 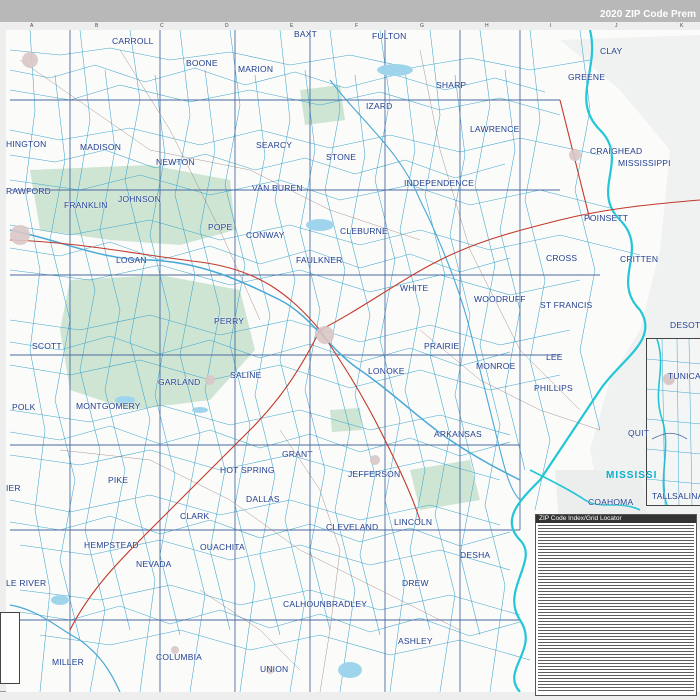 I want to click on county-label-little-river: LE RIVER, so click(x=26, y=583).